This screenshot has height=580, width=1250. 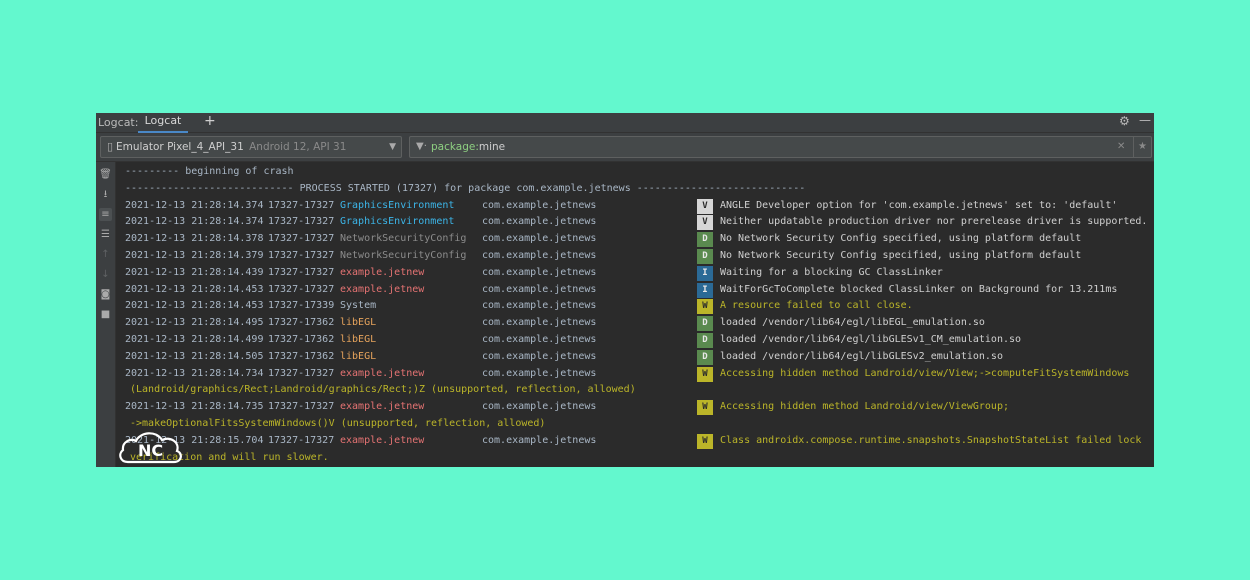 I want to click on soft-wrap-icon: ≡, so click(x=105, y=214).